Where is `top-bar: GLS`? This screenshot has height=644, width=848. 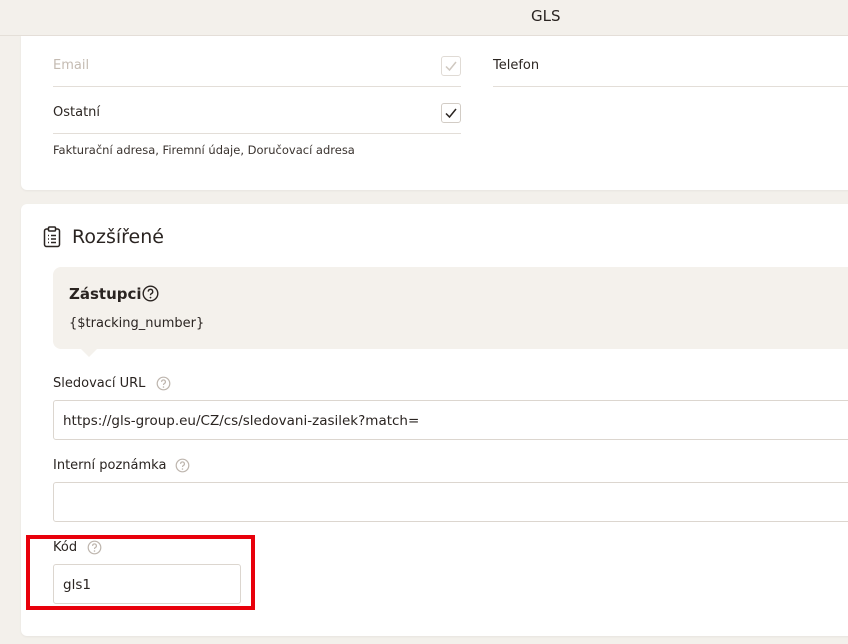 top-bar: GLS is located at coordinates (424, 18).